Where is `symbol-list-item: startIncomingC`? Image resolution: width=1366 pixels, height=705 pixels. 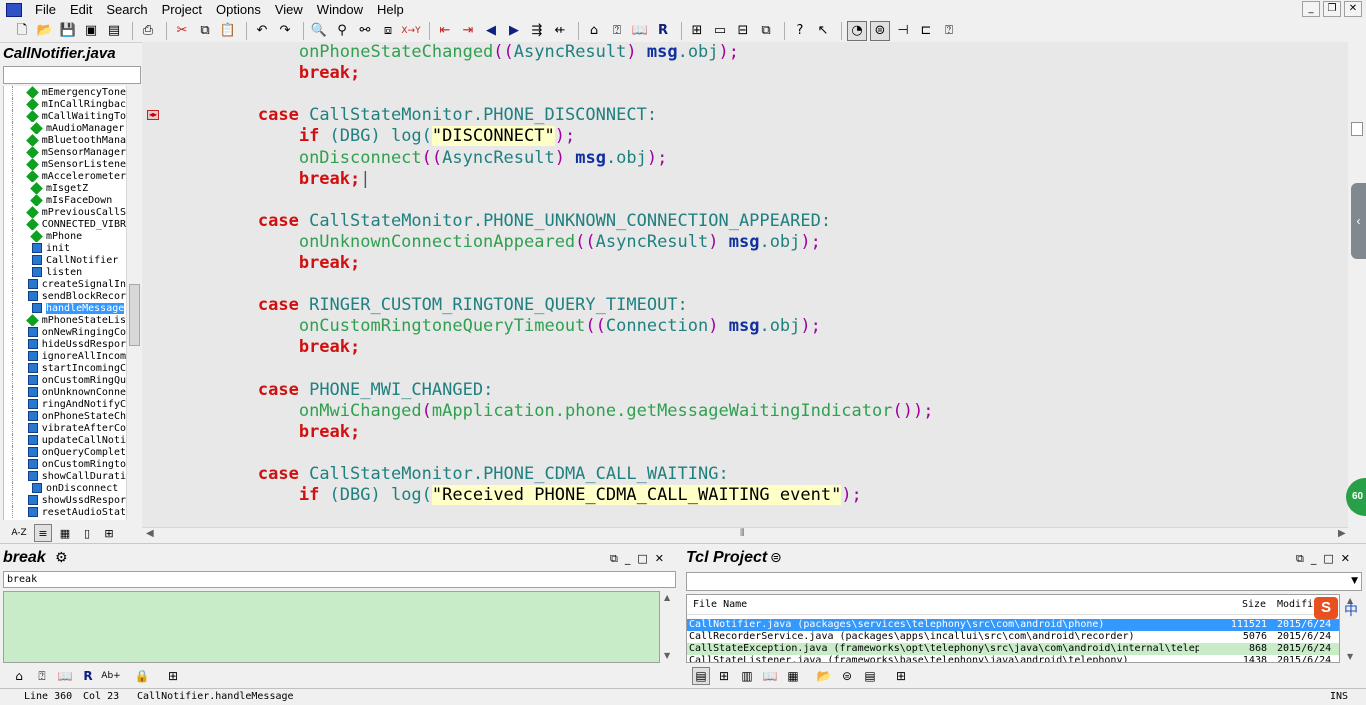 symbol-list-item: startIncomingC is located at coordinates (65, 368).